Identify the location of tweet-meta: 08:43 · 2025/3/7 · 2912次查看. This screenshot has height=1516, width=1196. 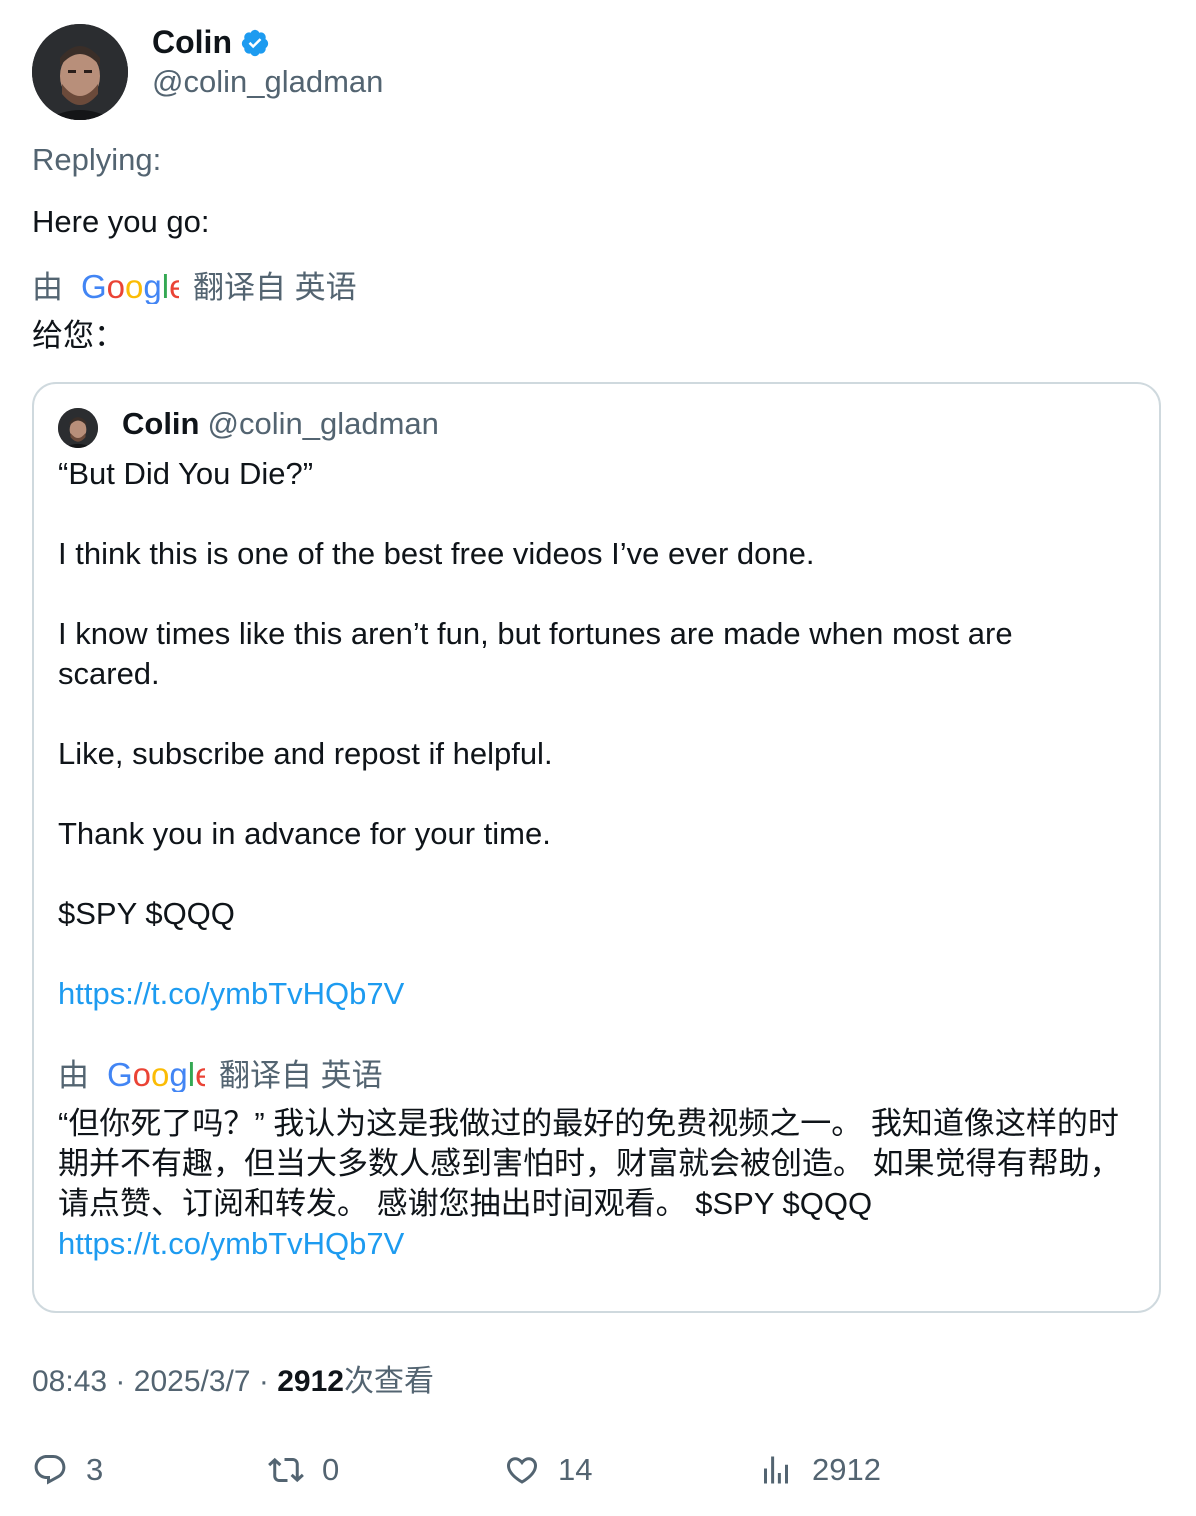
(233, 1382).